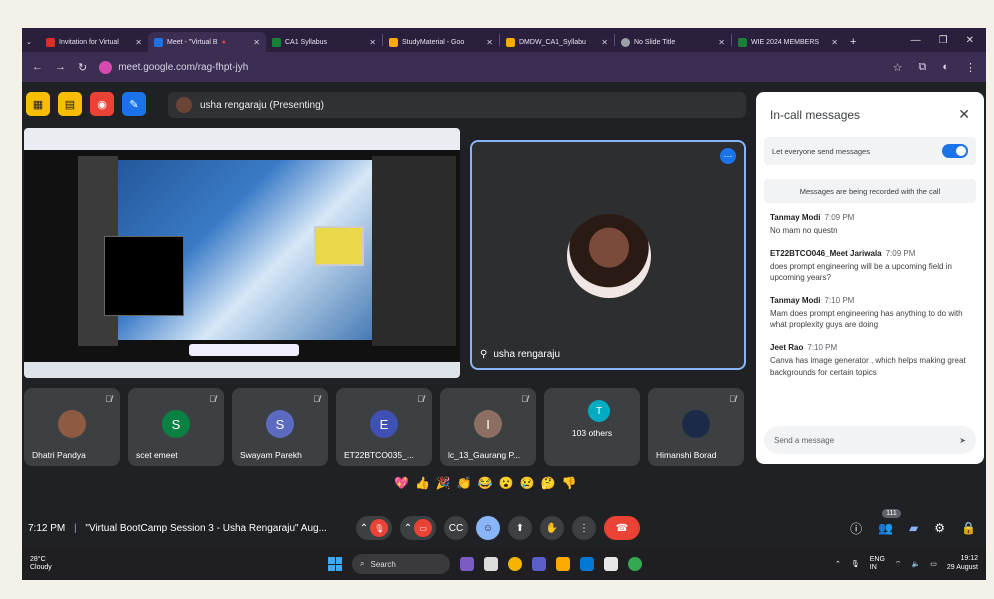  I want to click on tab-dmdw: DMDW_CA1_Syllabu ✕, so click(557, 42).